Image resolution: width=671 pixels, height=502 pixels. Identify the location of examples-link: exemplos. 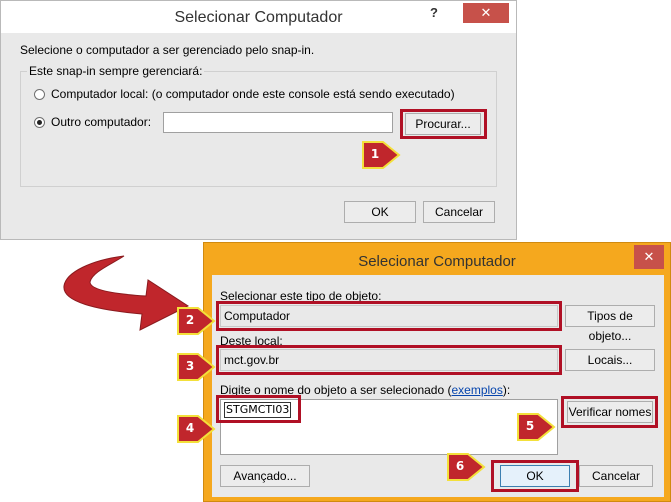
(476, 390).